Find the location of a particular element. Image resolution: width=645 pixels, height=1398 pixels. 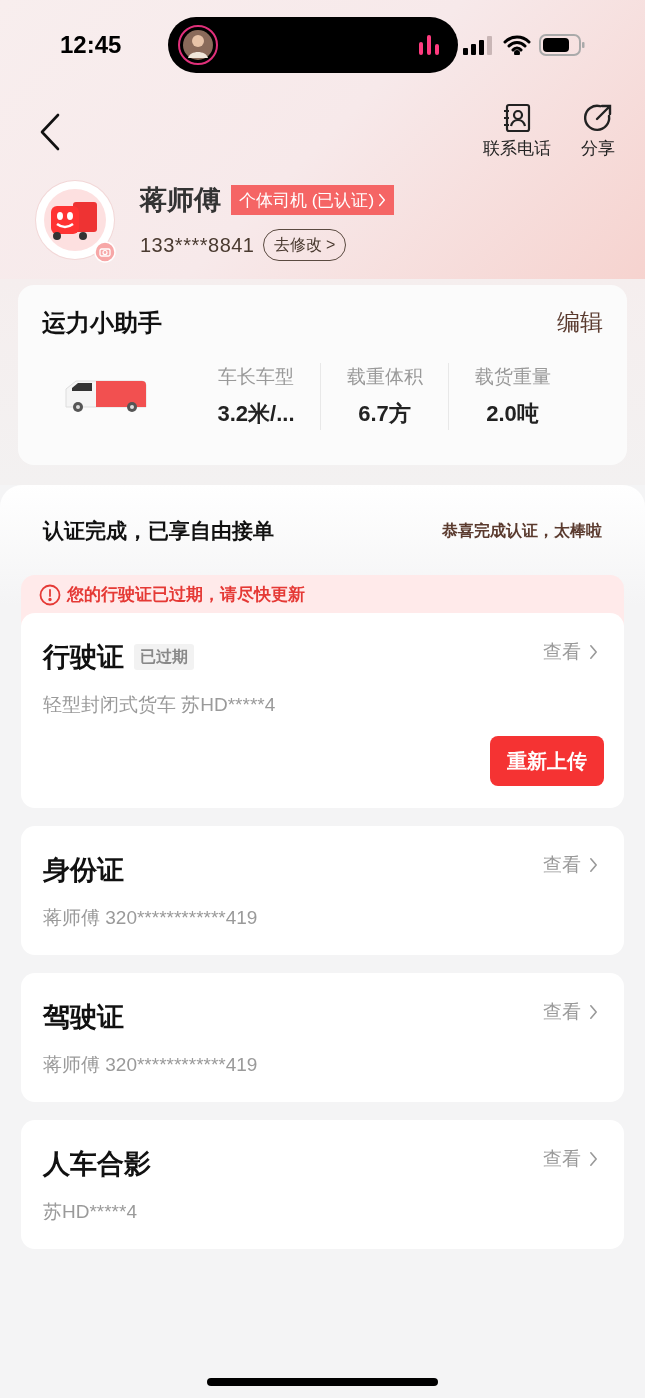

stat-label: 载重体积 is located at coordinates (384, 376).